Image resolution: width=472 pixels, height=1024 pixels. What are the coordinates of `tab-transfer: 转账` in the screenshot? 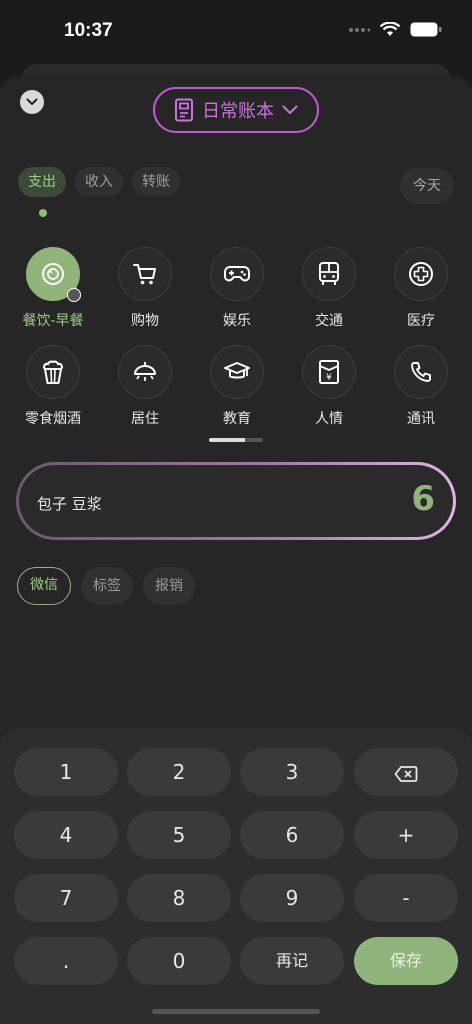 It's located at (156, 182).